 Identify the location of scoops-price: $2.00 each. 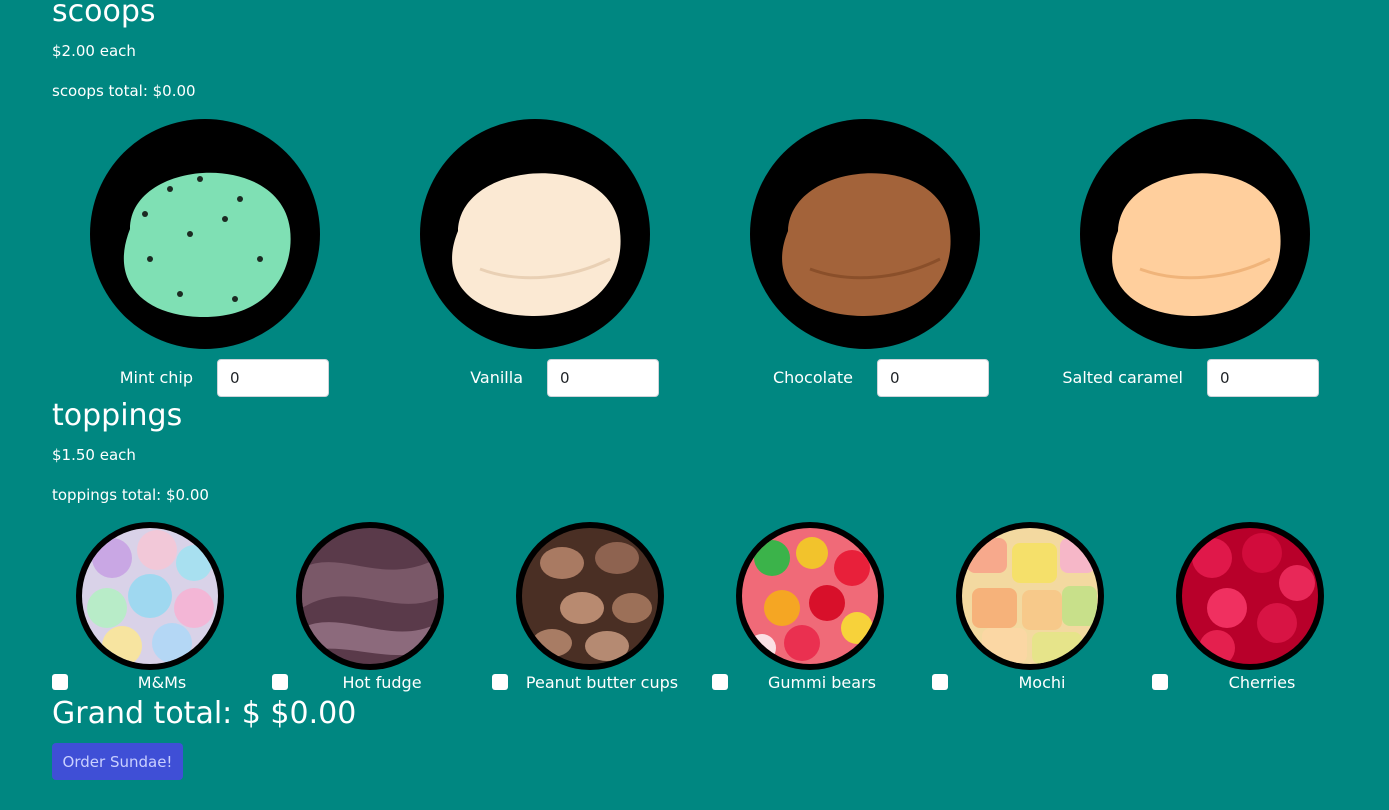
(94, 51).